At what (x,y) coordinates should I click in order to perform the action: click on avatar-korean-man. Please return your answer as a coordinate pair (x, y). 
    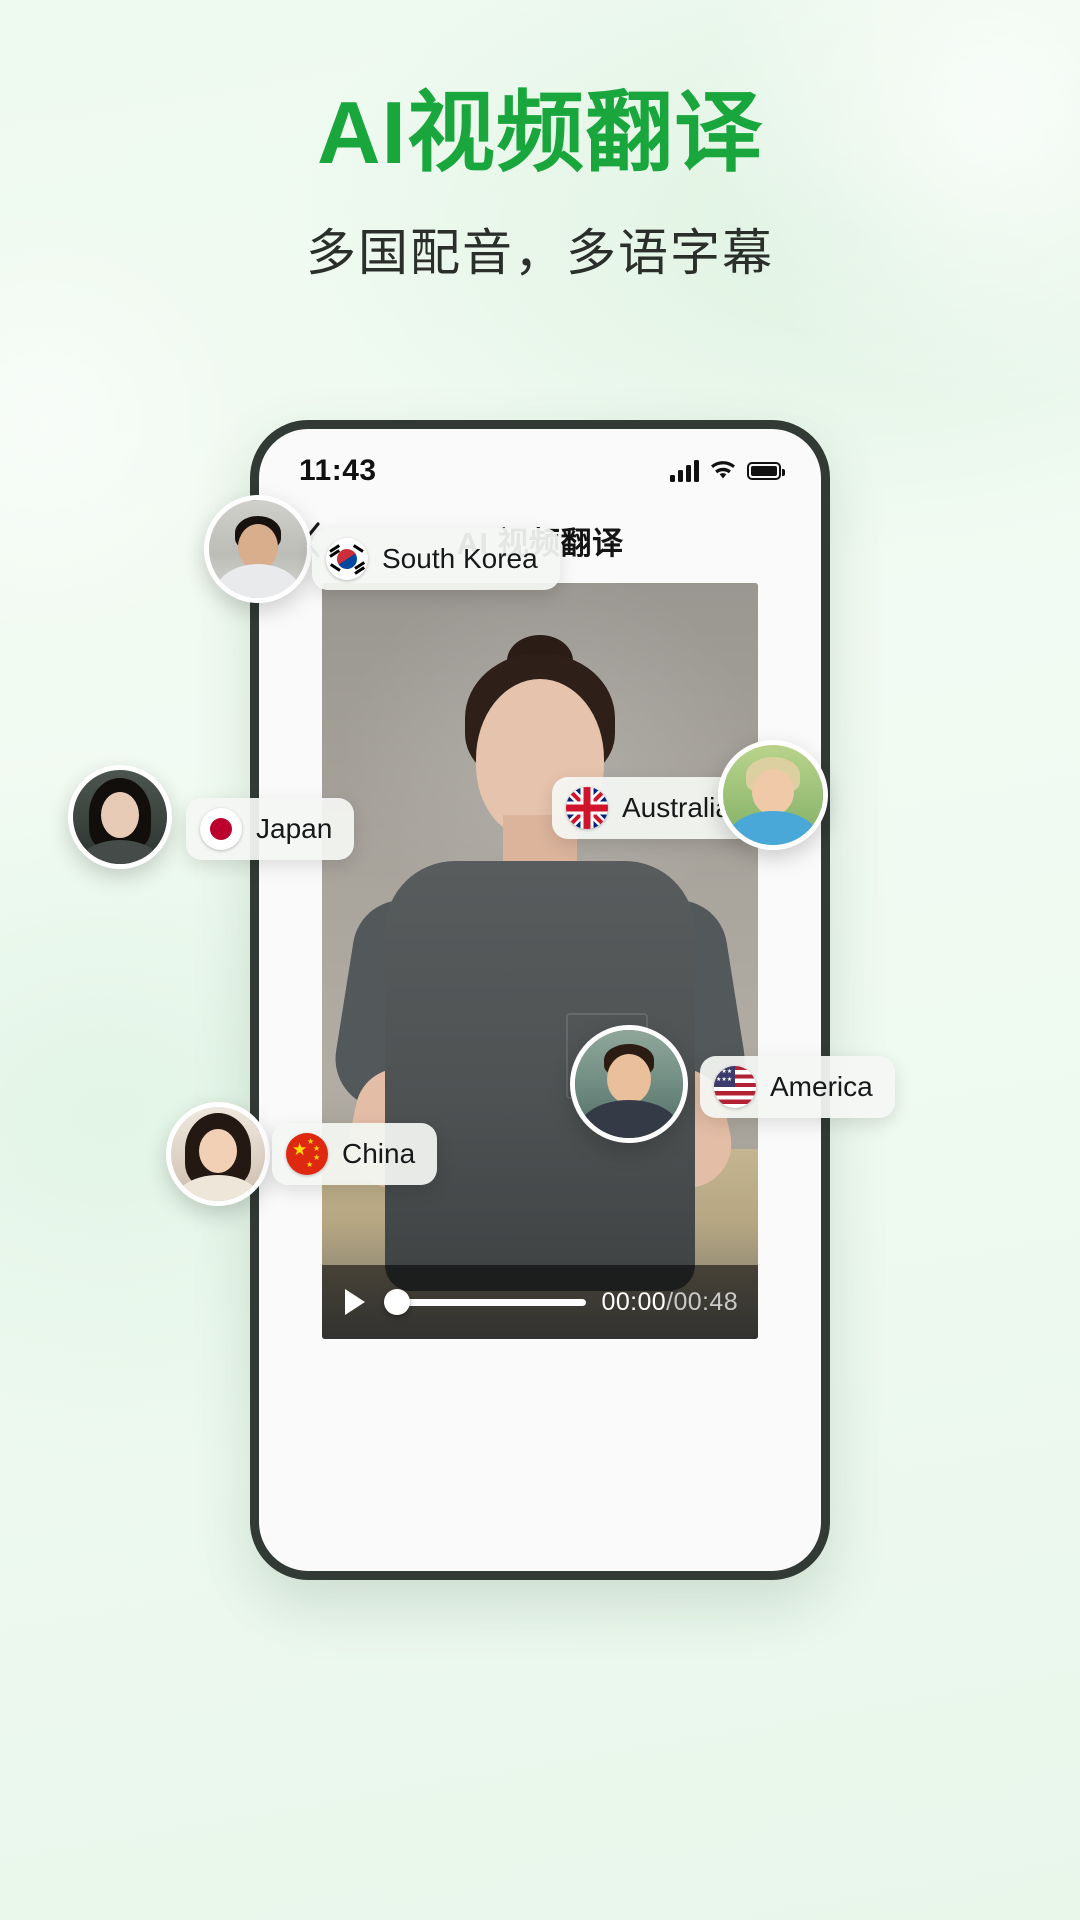
    Looking at the image, I should click on (258, 549).